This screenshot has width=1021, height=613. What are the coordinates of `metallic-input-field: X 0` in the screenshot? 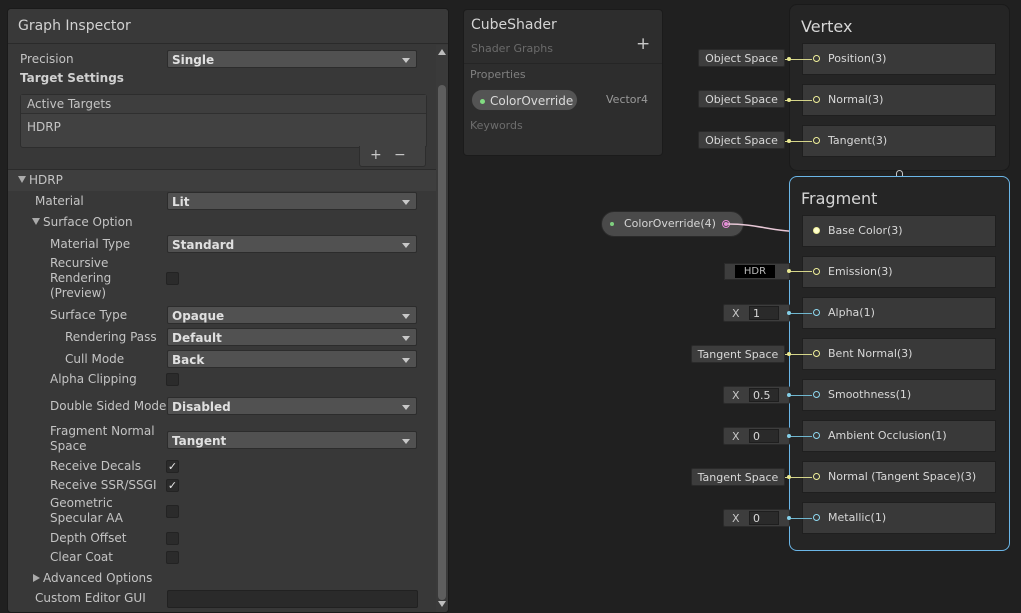 It's located at (756, 518).